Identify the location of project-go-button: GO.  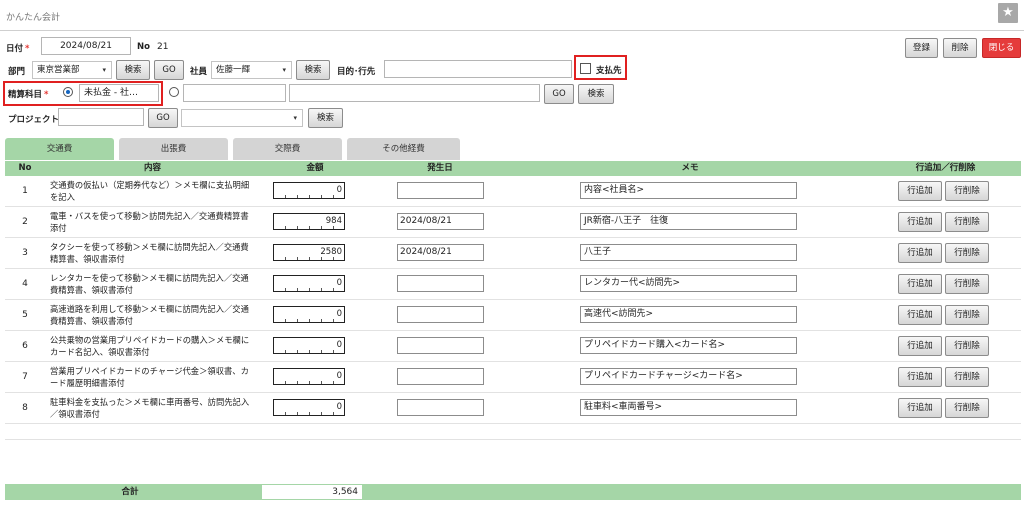
(163, 118).